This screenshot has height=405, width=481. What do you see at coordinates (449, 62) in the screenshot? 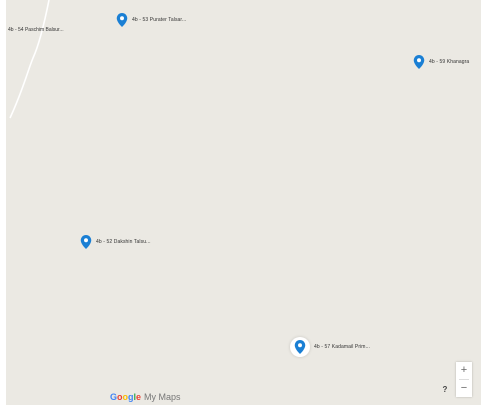
I see `marker-label: 4b - 59 Khanagra` at bounding box center [449, 62].